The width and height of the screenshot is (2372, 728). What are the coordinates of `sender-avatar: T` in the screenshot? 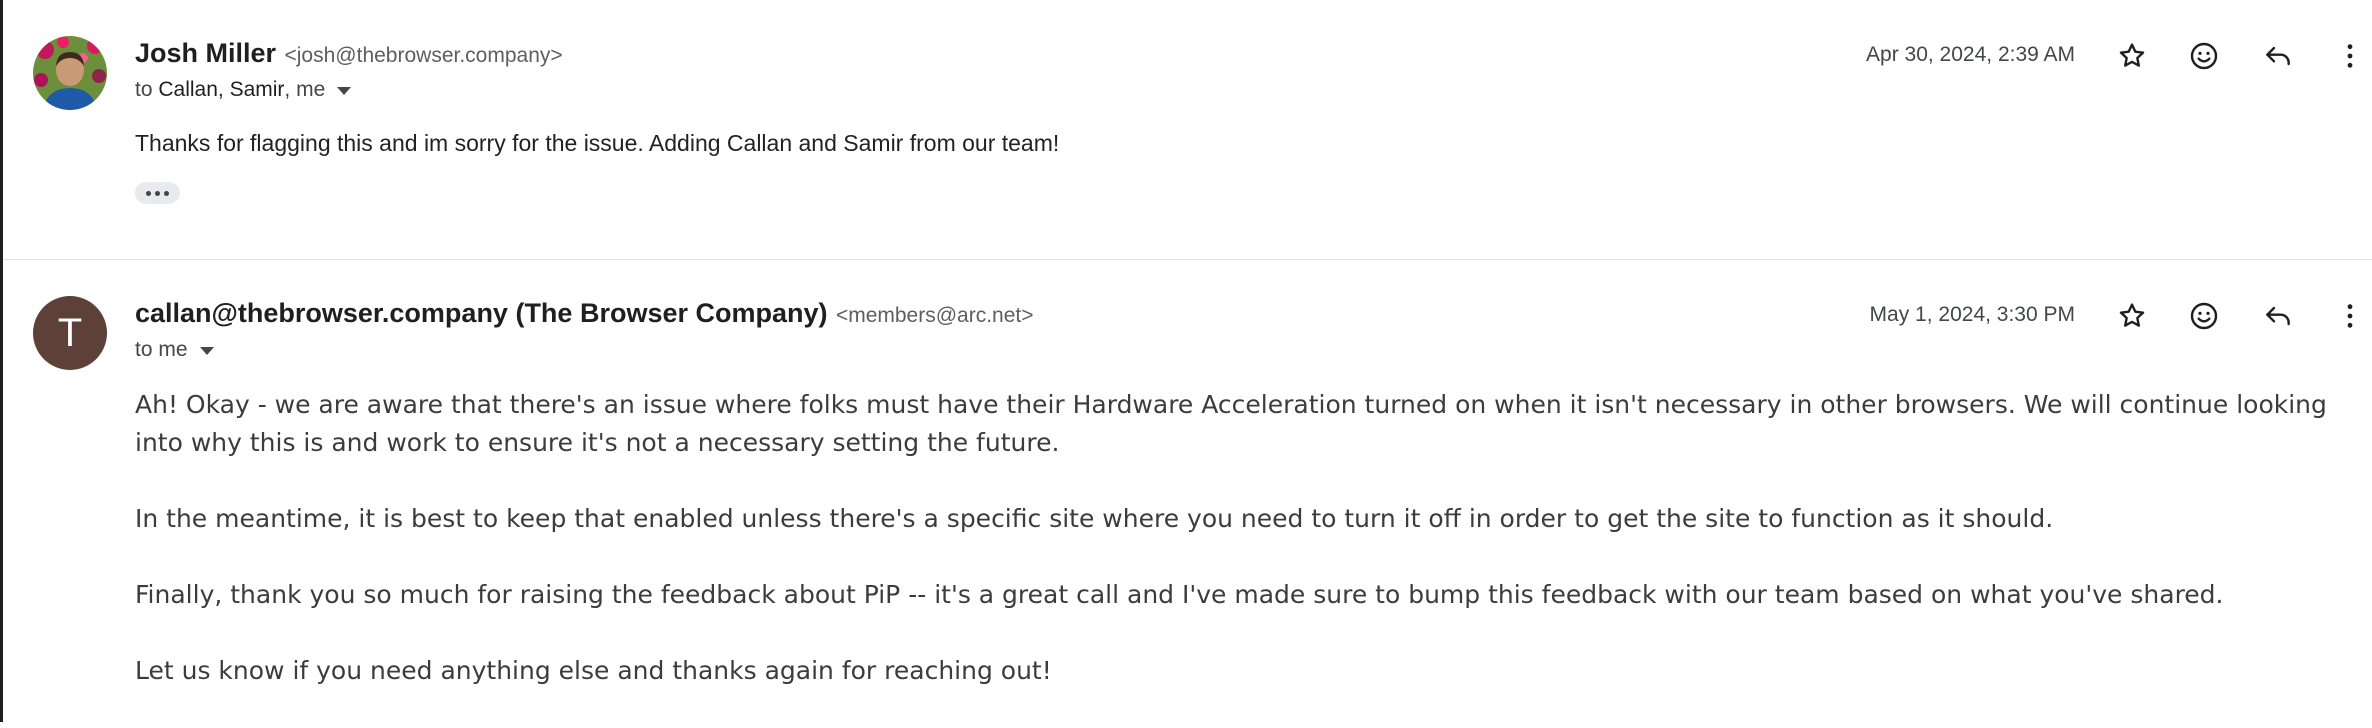 It's located at (70, 333).